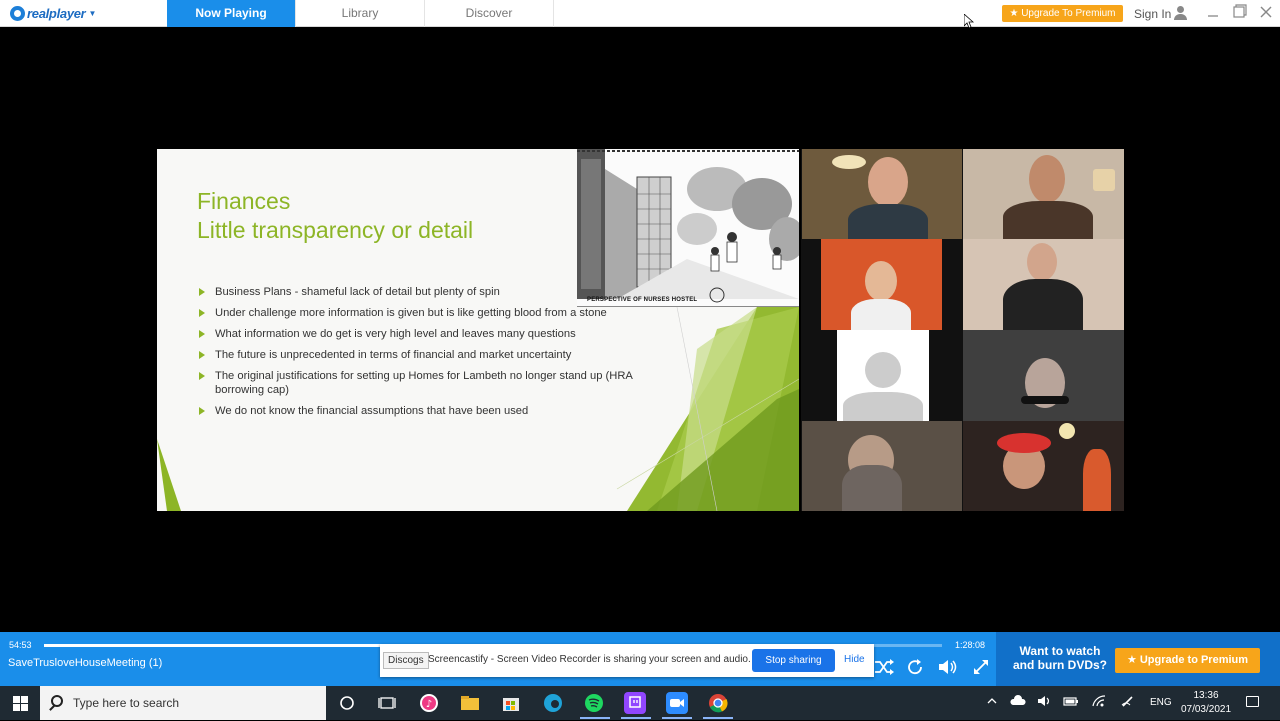 The image size is (1280, 721). Describe the element at coordinates (1180, 13) in the screenshot. I see `user-icon` at that location.